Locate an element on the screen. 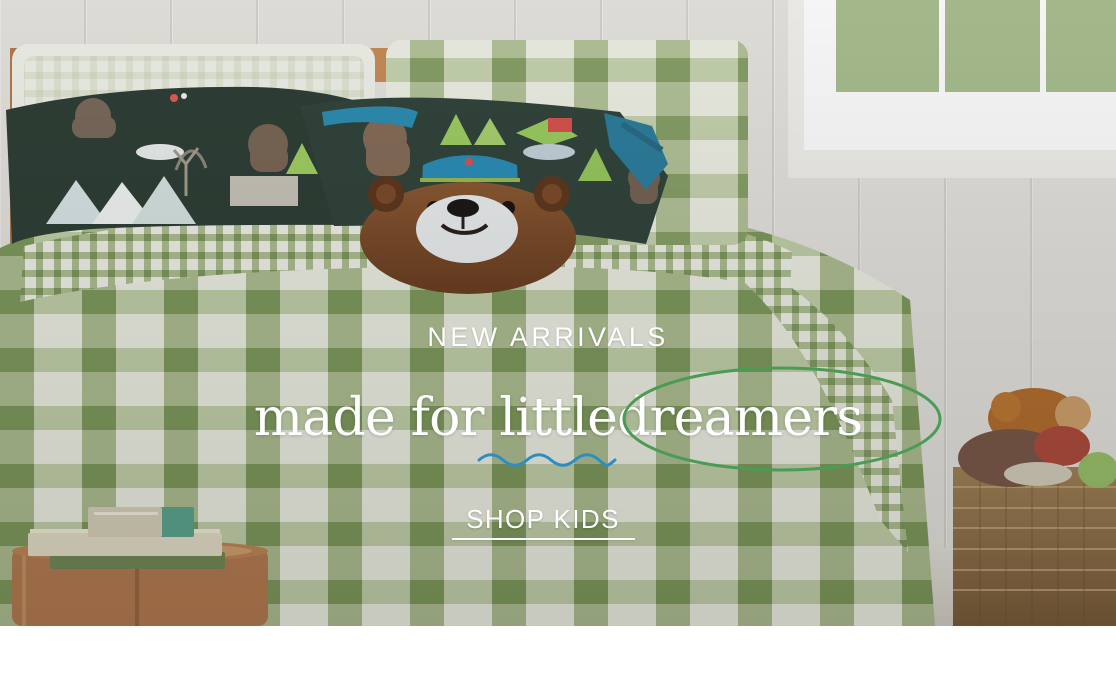  hero-headline: made for little dreamers is located at coordinates (558, 418).